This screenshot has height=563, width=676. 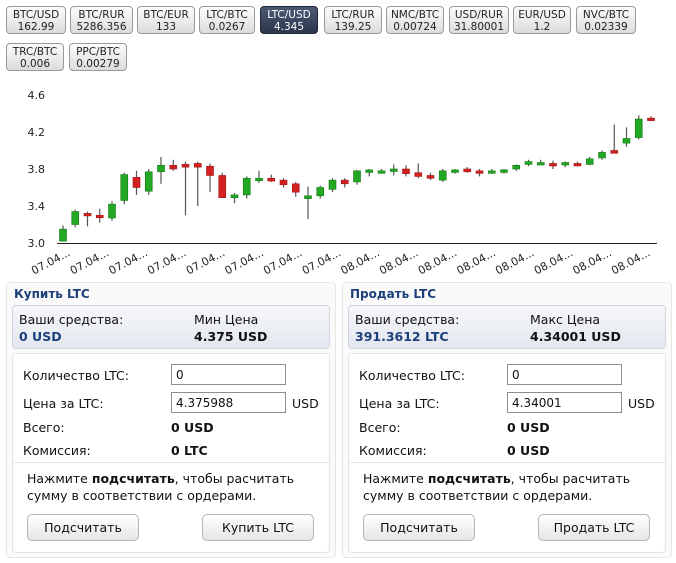 What do you see at coordinates (40, 336) in the screenshot?
I see `funds-value: 0 USD` at bounding box center [40, 336].